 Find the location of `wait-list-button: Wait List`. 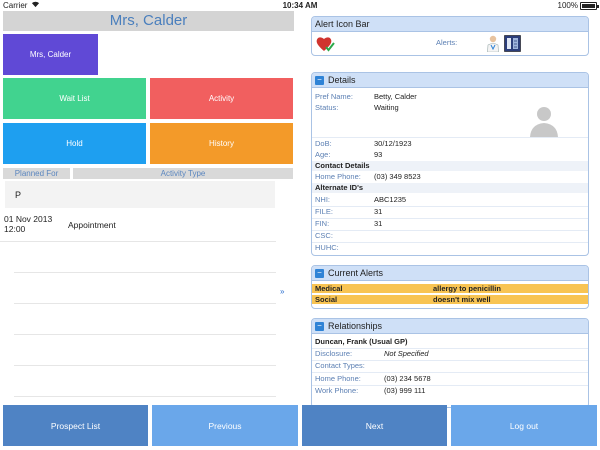

wait-list-button: Wait List is located at coordinates (74, 98).